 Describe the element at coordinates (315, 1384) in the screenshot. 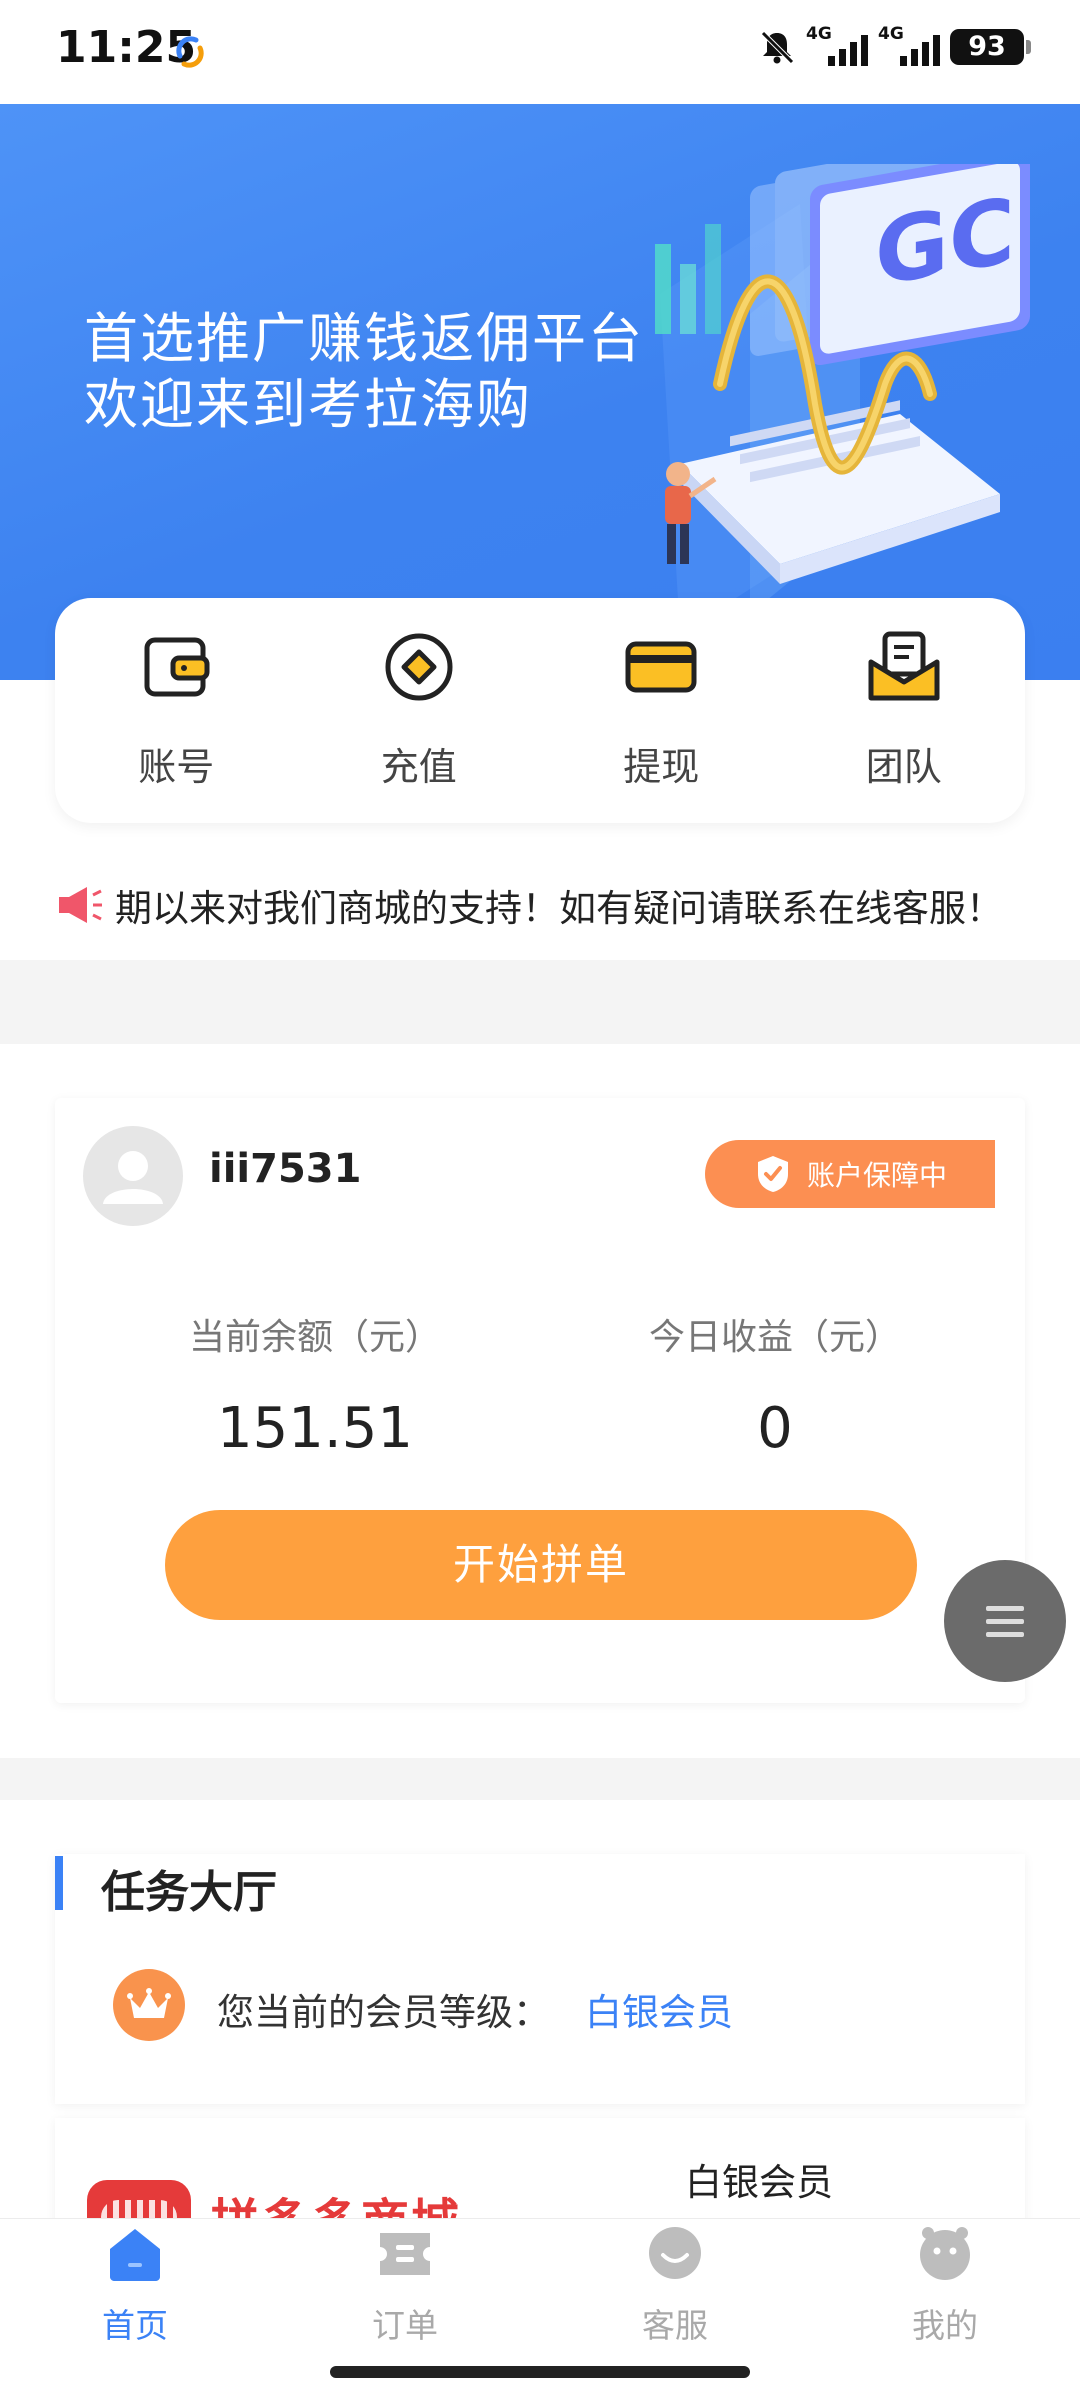

I see `balance-stat: 当前余额（元） 151.51` at that location.